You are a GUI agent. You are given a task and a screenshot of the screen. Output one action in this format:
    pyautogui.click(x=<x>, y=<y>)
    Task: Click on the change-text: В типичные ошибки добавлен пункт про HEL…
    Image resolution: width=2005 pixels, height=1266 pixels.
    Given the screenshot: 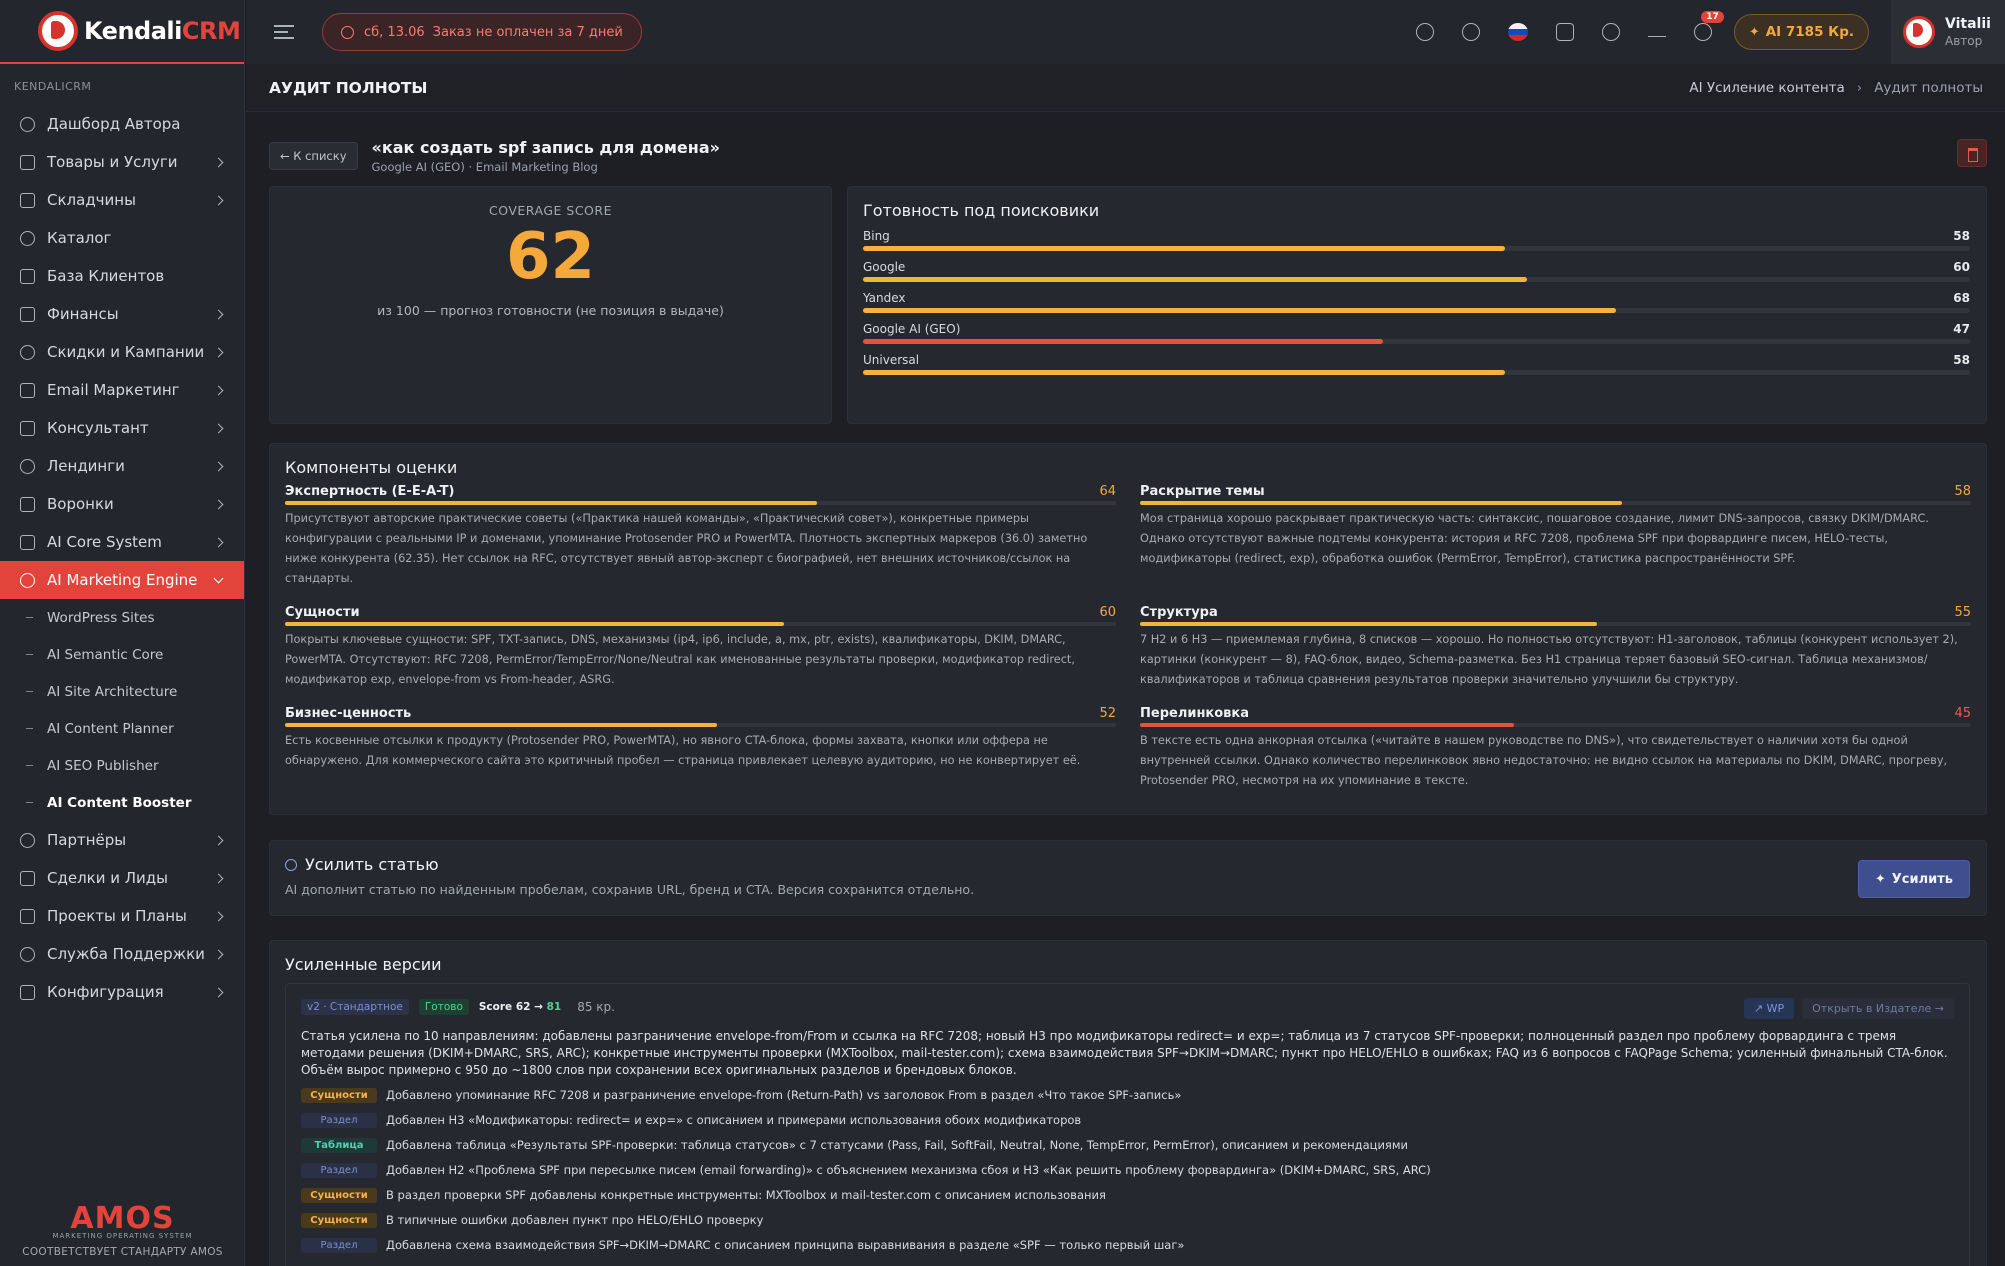 What is the action you would take?
    pyautogui.click(x=575, y=1220)
    